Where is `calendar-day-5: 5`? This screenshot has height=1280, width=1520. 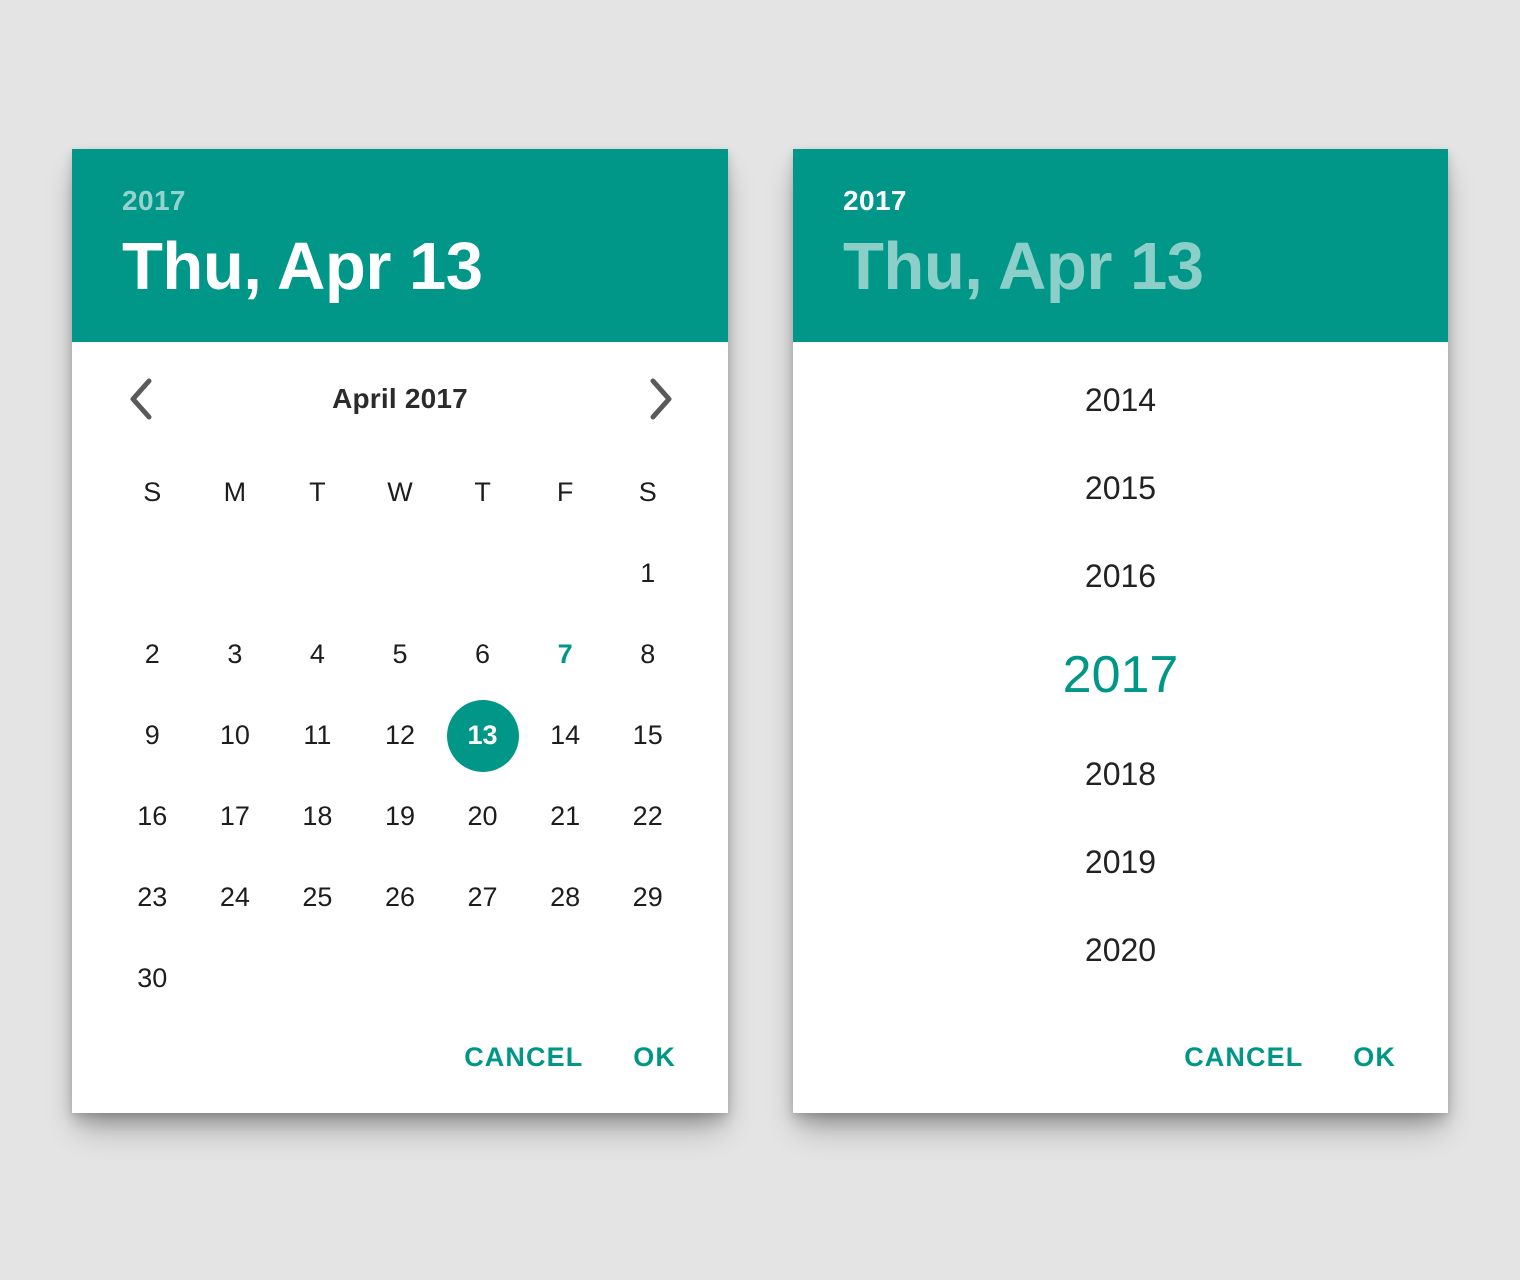
calendar-day-5: 5 is located at coordinates (400, 654).